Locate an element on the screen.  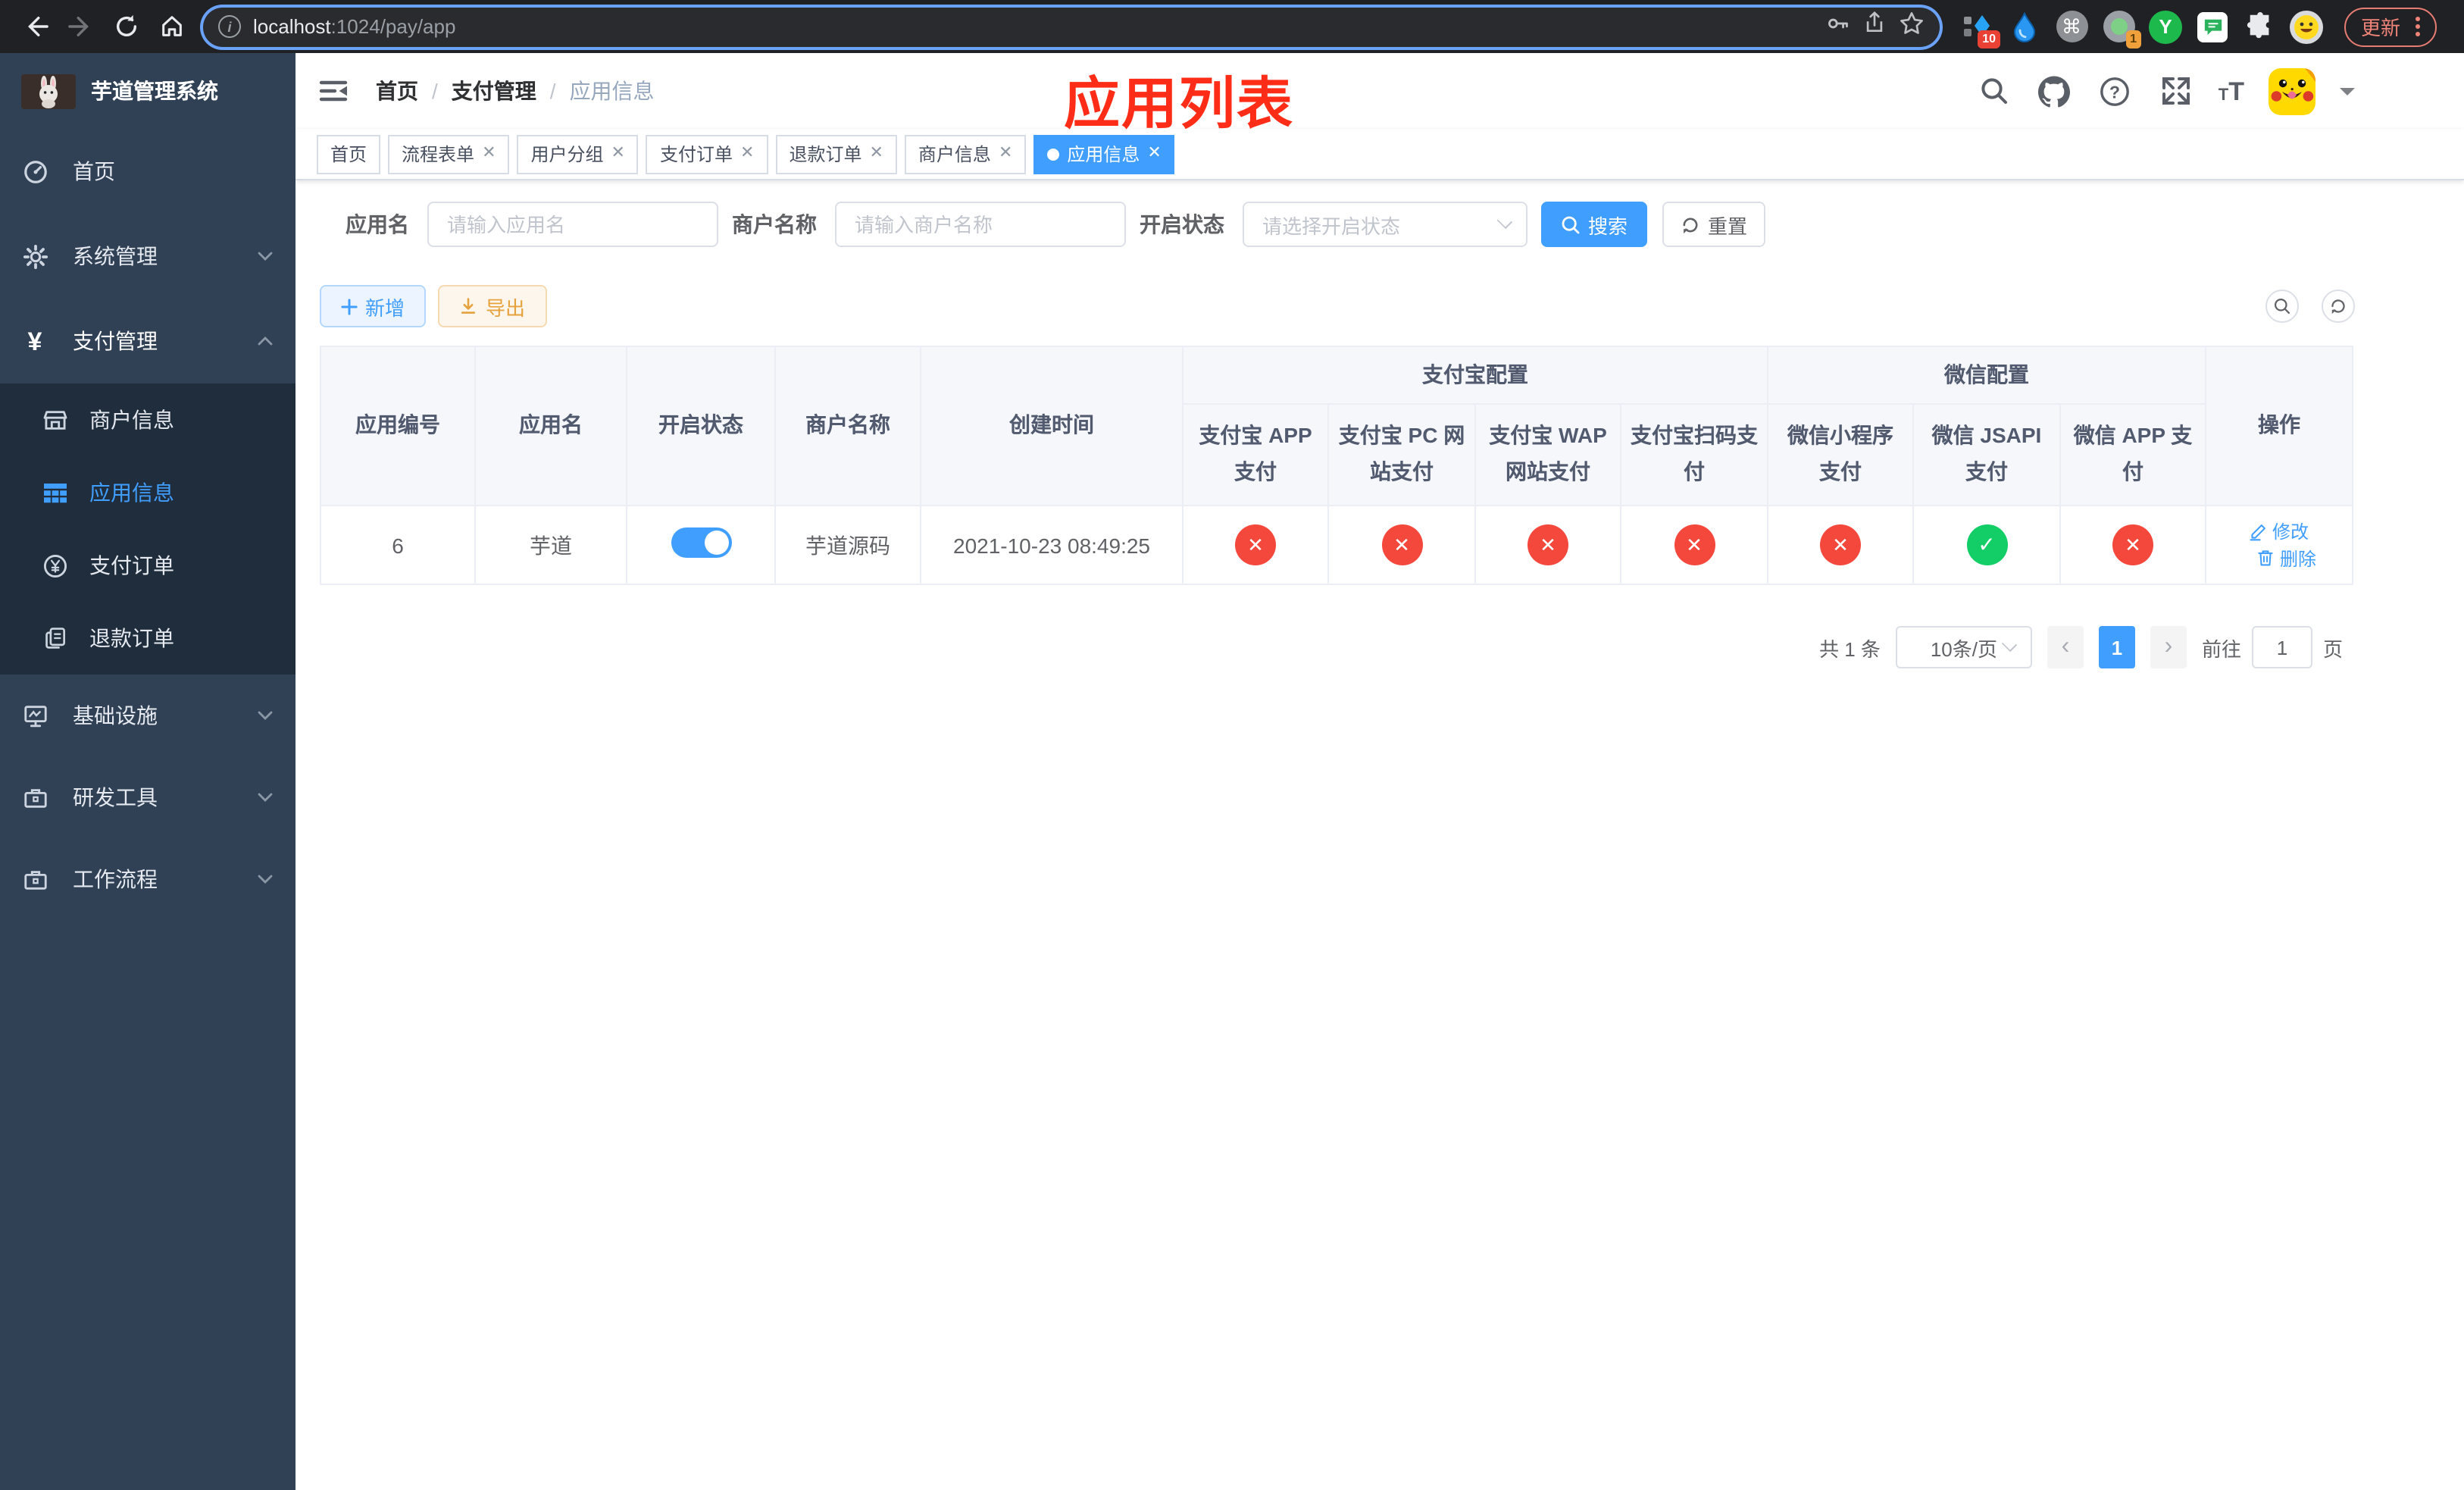
extensions-puzzle-icon is located at coordinates (2259, 27).